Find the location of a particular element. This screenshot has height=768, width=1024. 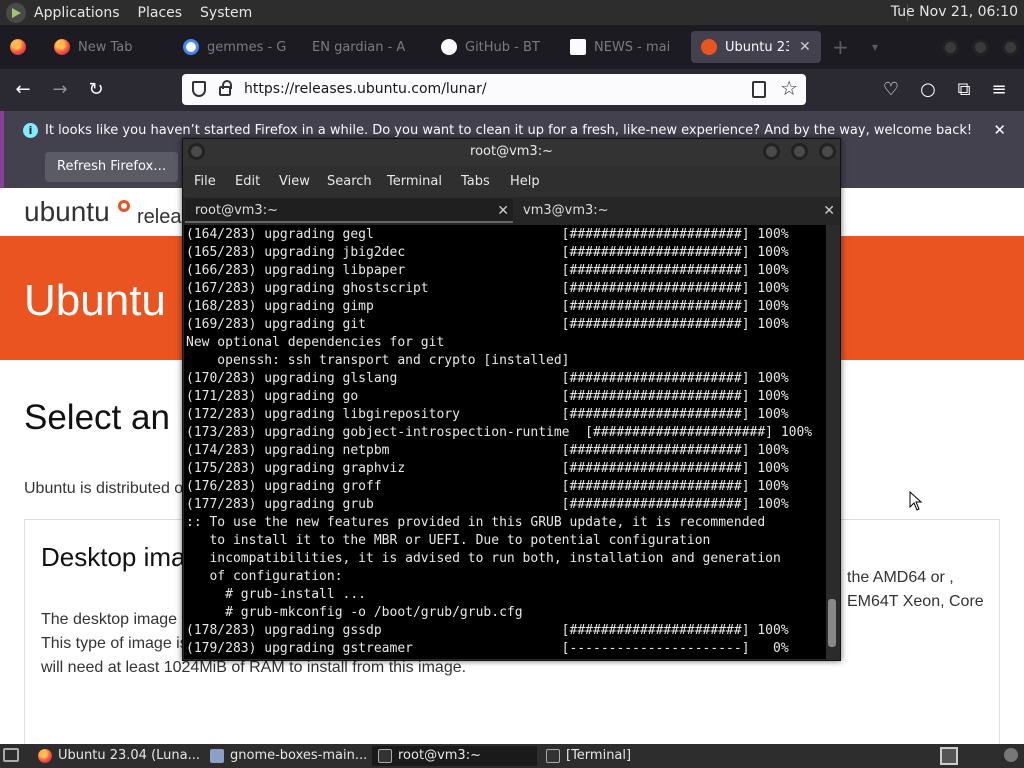

url-text: https://releases.ubuntu.com/lunar/ is located at coordinates (365, 89).